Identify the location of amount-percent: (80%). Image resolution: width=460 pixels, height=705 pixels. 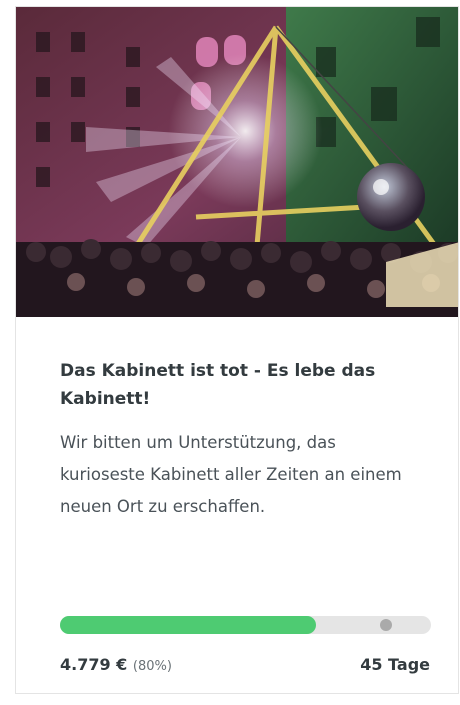
(152, 666).